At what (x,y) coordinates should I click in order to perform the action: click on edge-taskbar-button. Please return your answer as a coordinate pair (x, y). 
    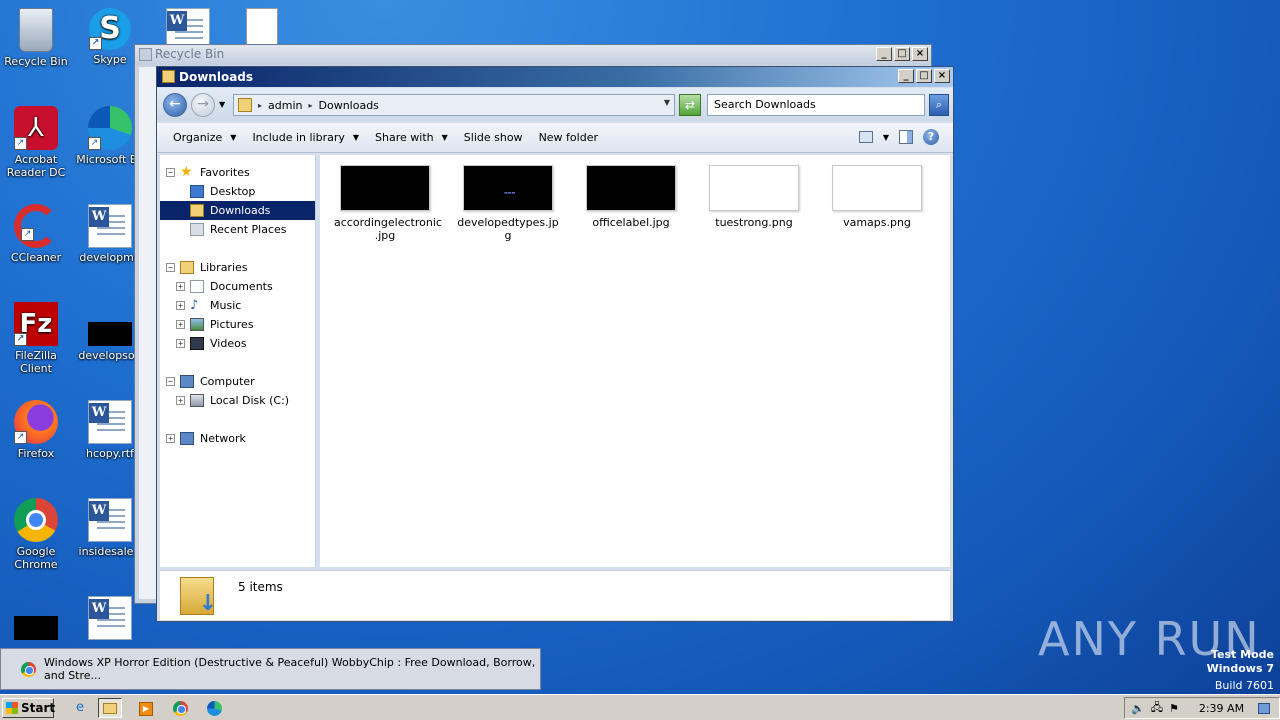
    Looking at the image, I should click on (214, 708).